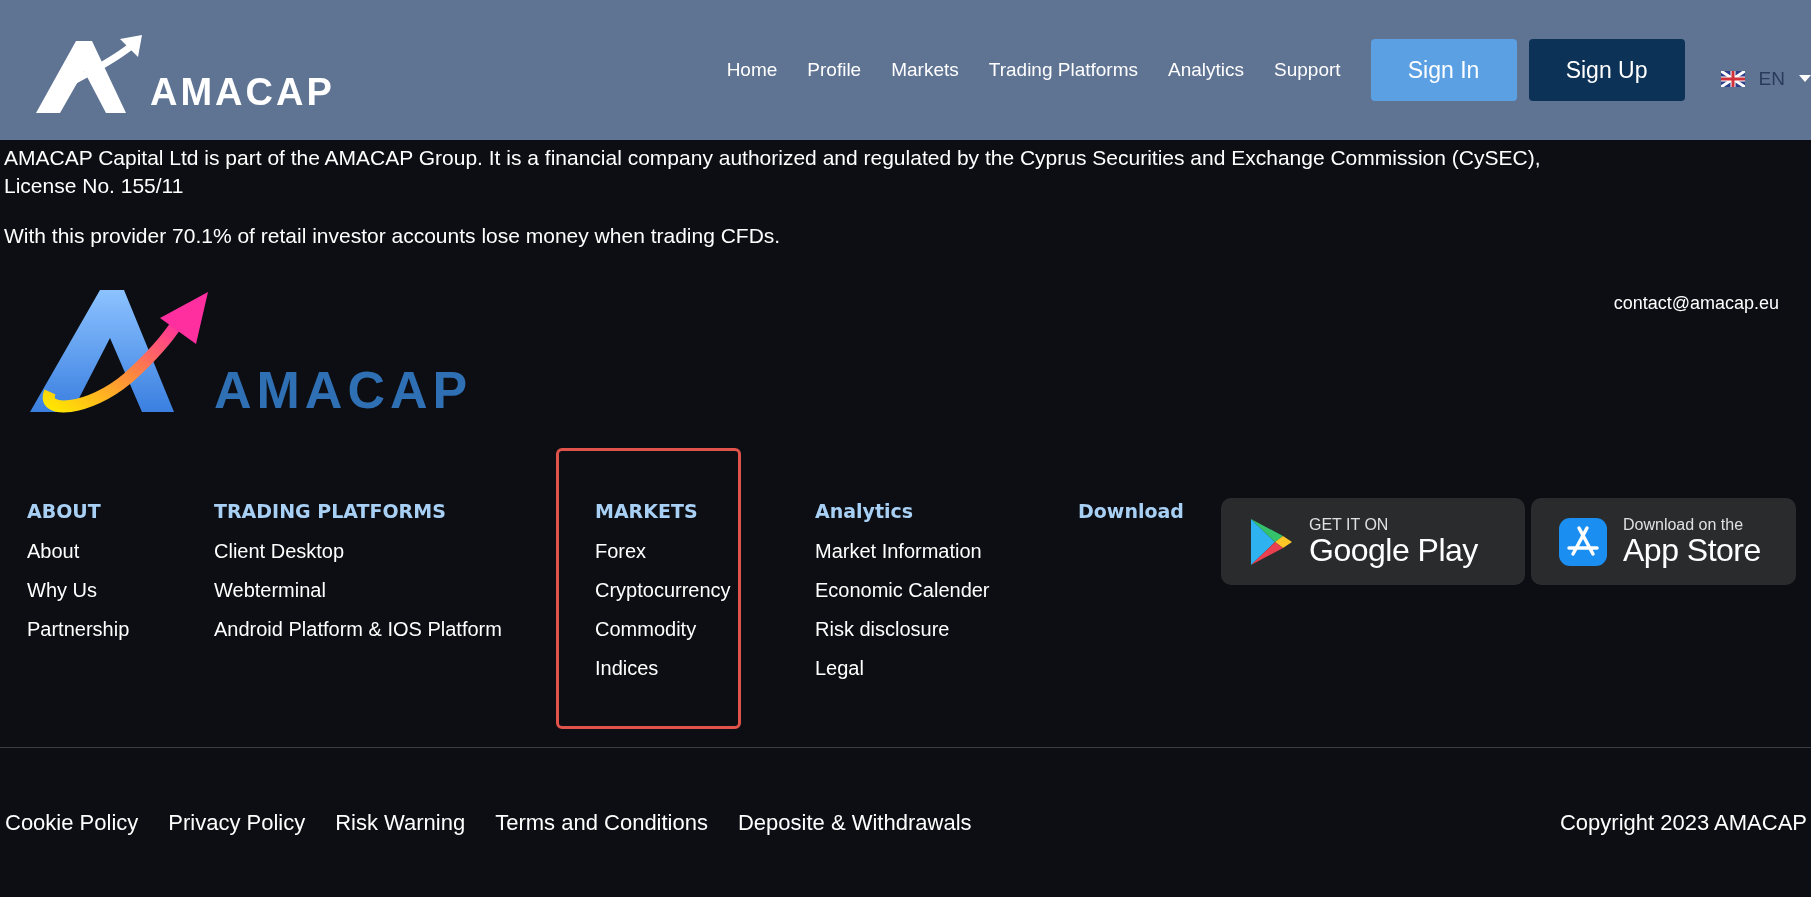  What do you see at coordinates (1606, 70) in the screenshot?
I see `sign-up-button: Sign Up` at bounding box center [1606, 70].